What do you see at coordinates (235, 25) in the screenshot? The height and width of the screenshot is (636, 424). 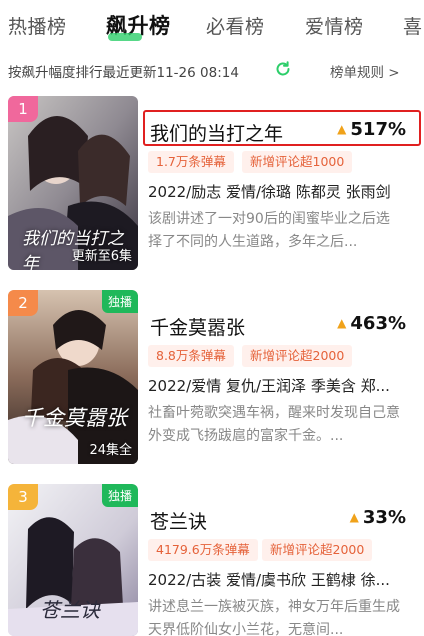 I see `tab-must-watch: 必看榜` at bounding box center [235, 25].